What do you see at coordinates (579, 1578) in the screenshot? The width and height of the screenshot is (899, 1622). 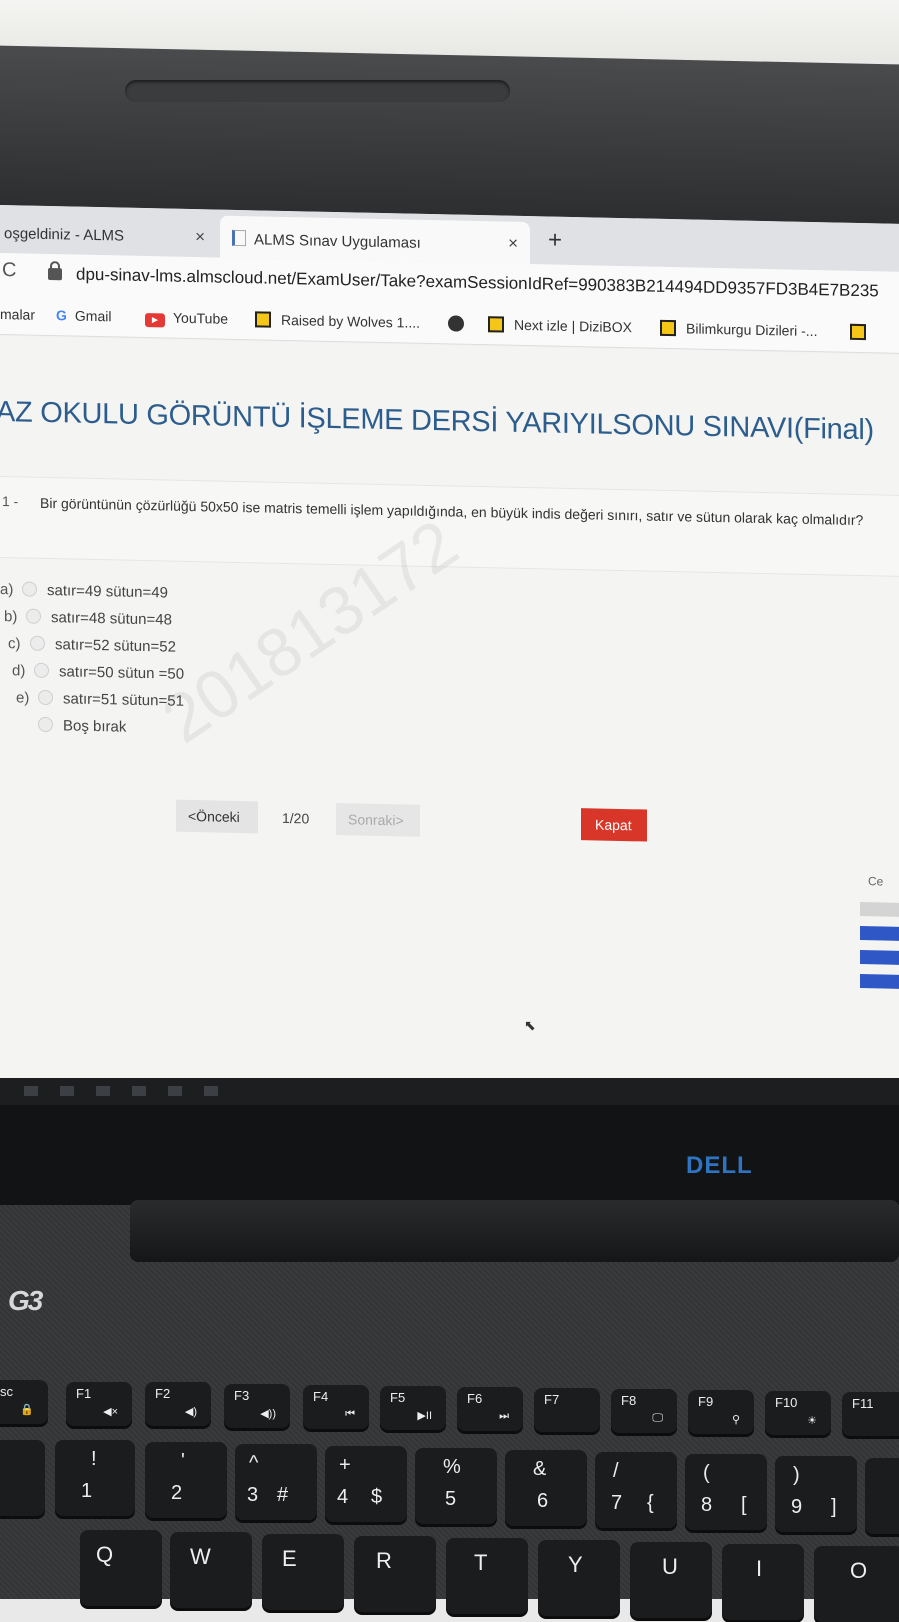 I see `key-y: Y` at bounding box center [579, 1578].